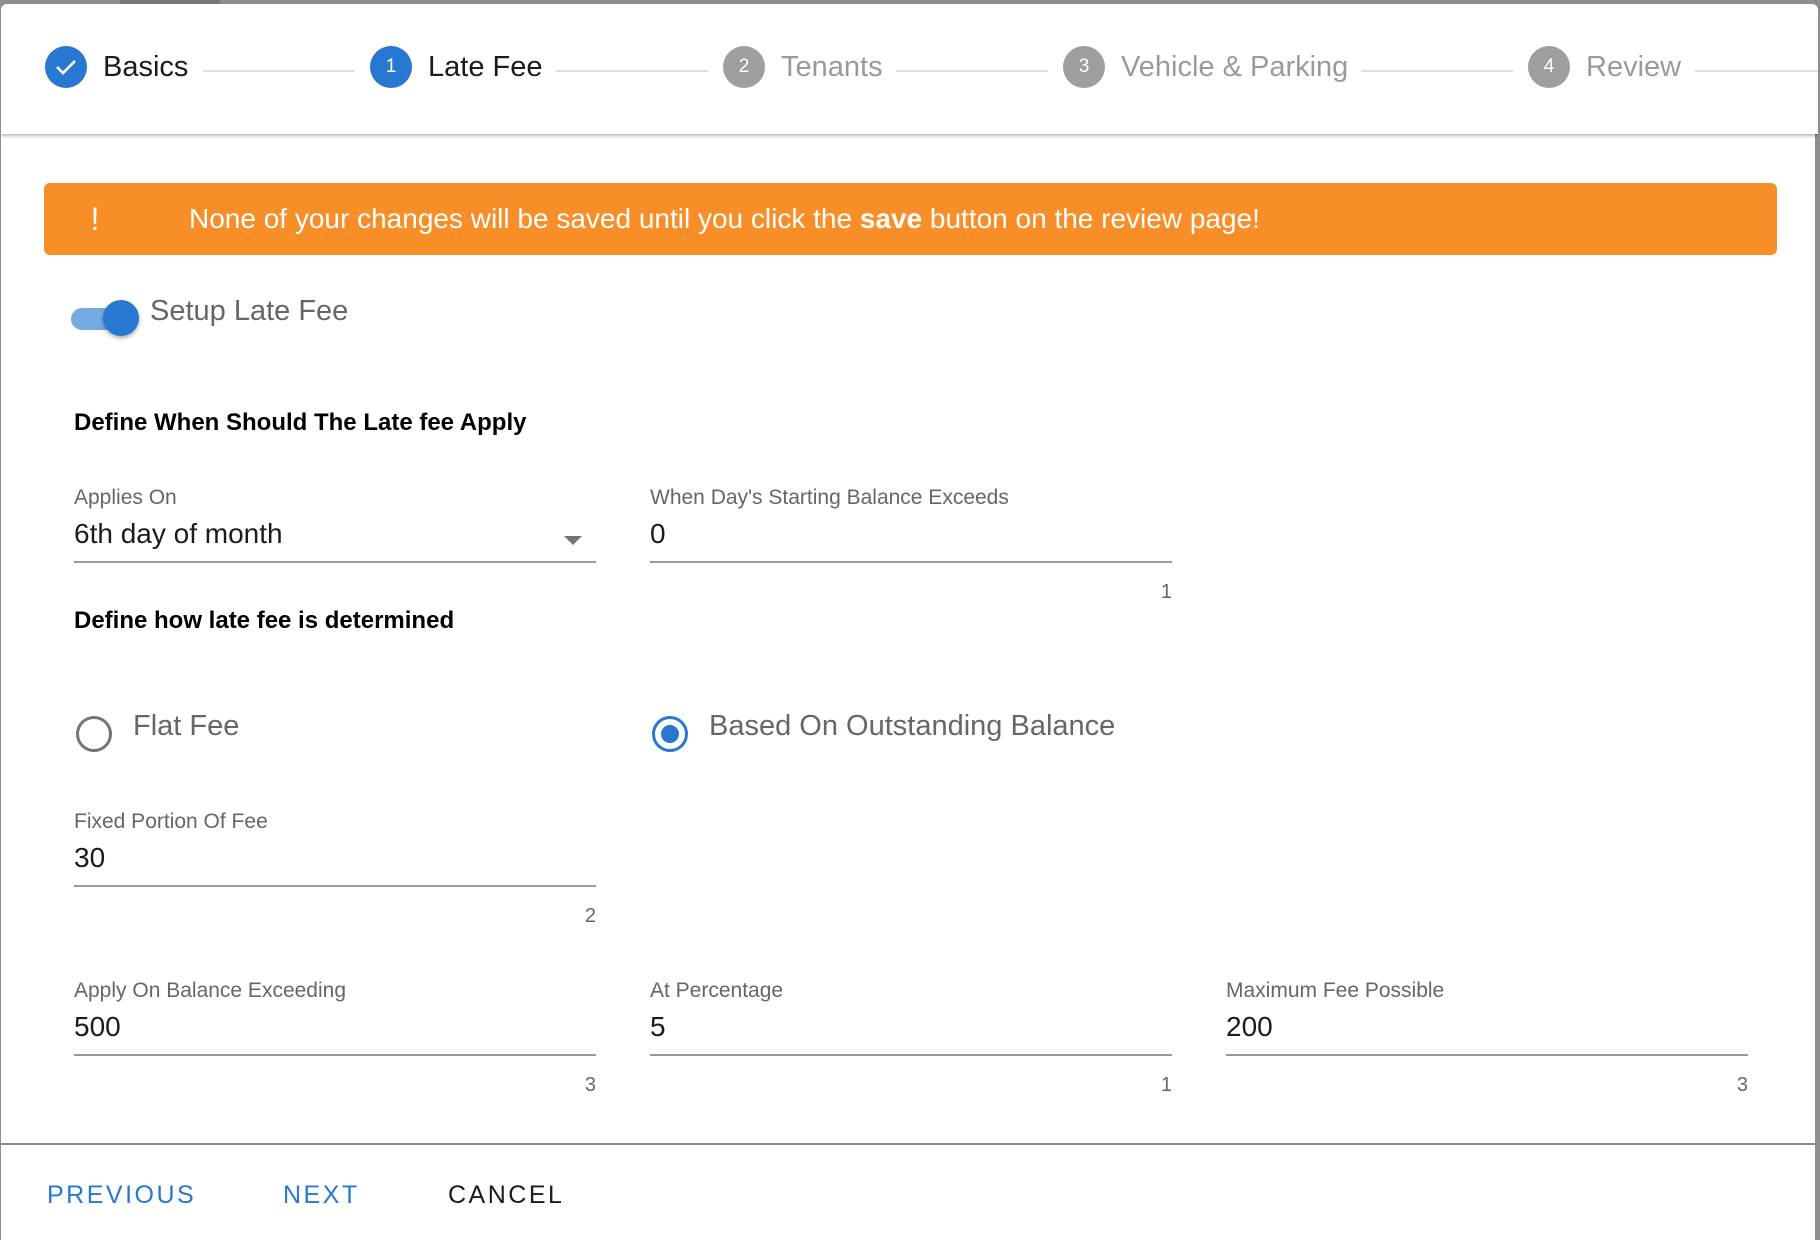  Describe the element at coordinates (909, 1144) in the screenshot. I see `footer-divider` at that location.